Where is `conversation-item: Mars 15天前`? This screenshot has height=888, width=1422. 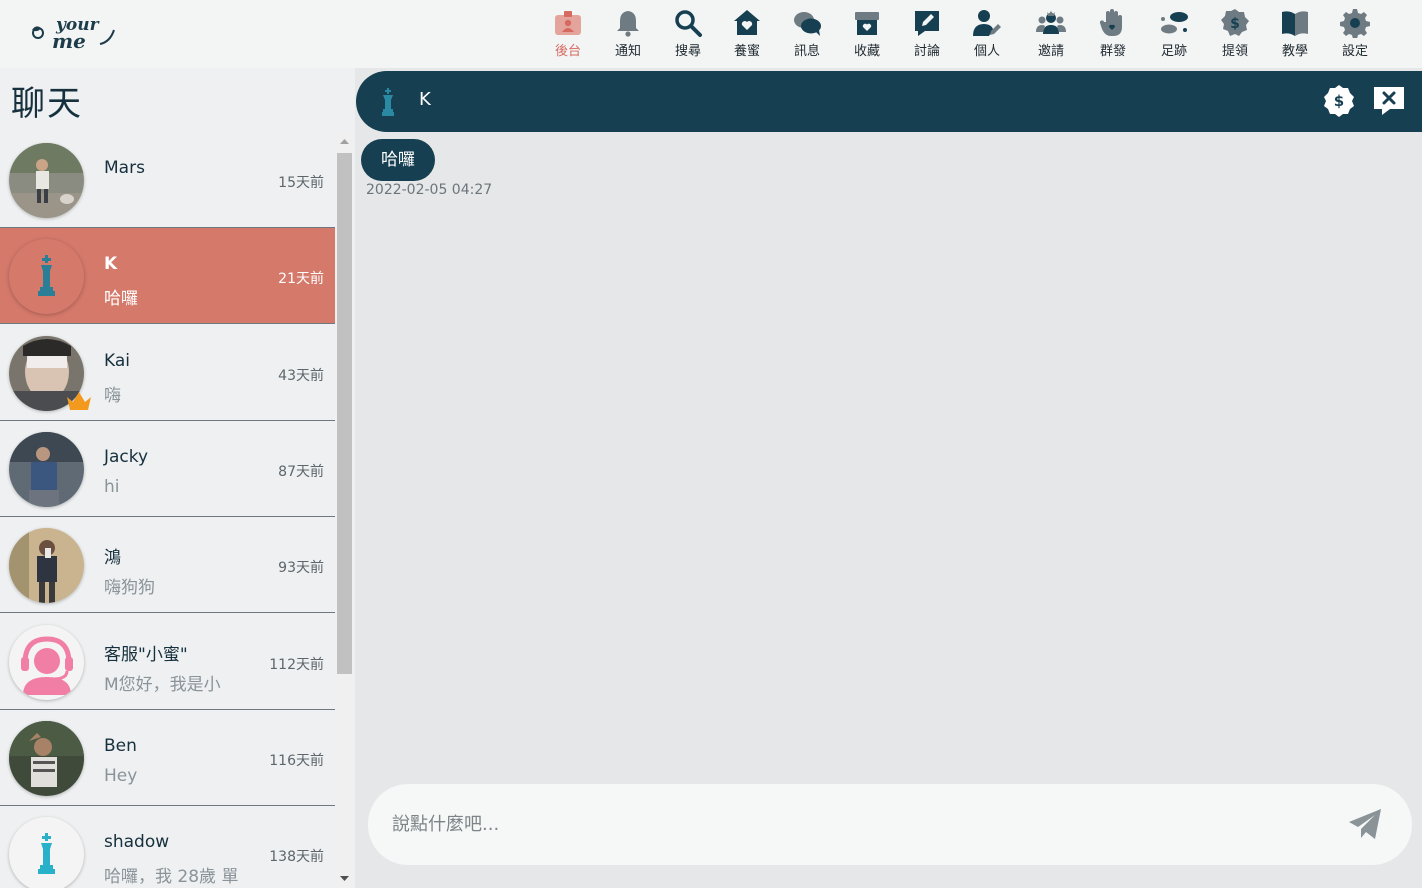
conversation-item: Mars 15天前 is located at coordinates (167, 180).